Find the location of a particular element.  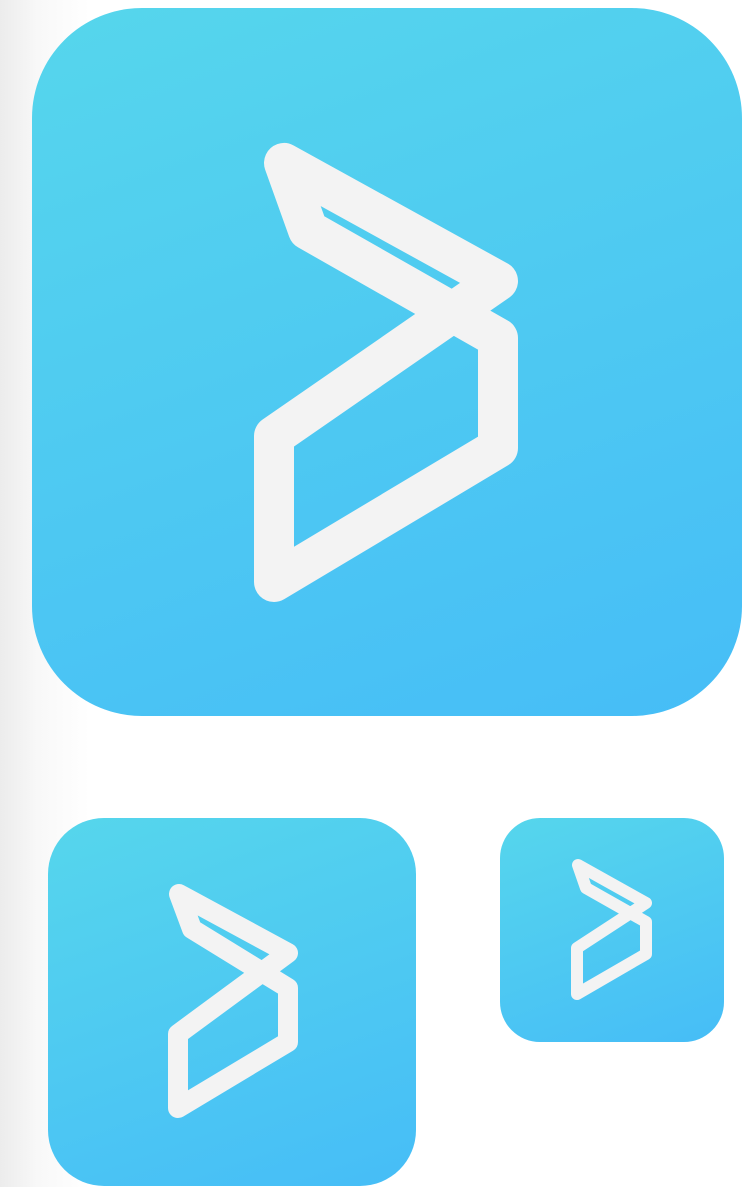

app-icon-small is located at coordinates (612, 930).